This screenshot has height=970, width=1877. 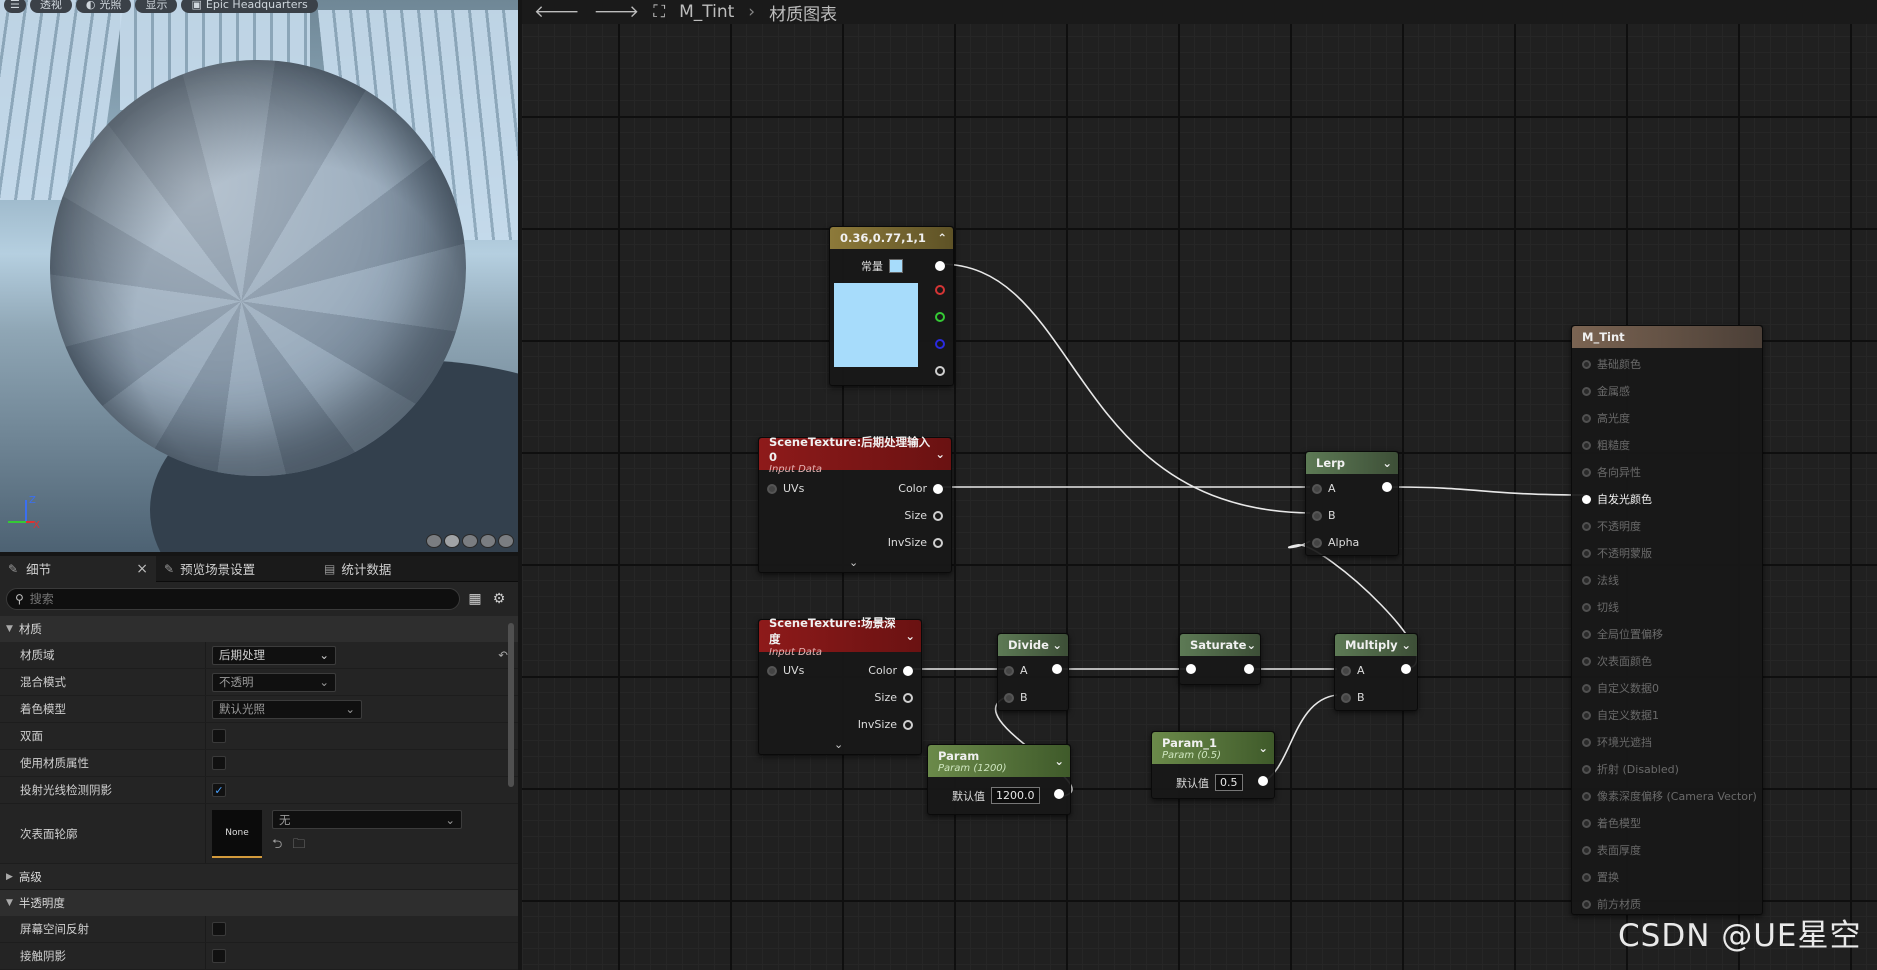 What do you see at coordinates (1669, 796) in the screenshot?
I see `pixel-depth-offset-pin: 像素深度偏移 (Camera Vector)` at bounding box center [1669, 796].